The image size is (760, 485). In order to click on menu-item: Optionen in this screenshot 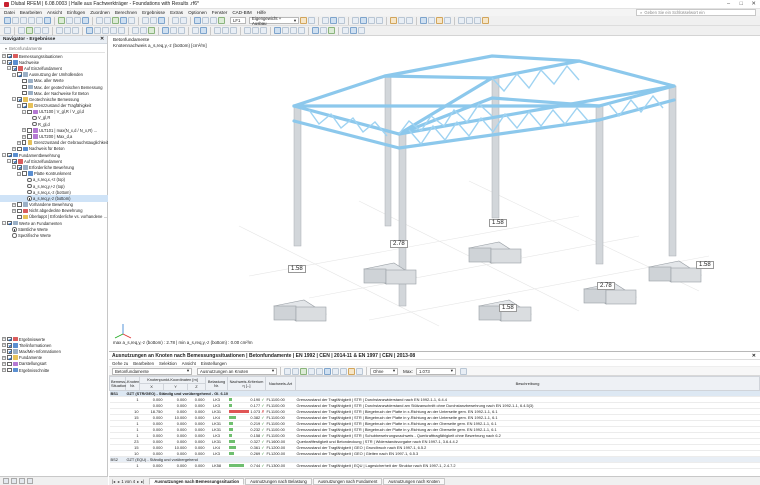, I will do `click(197, 12)`.